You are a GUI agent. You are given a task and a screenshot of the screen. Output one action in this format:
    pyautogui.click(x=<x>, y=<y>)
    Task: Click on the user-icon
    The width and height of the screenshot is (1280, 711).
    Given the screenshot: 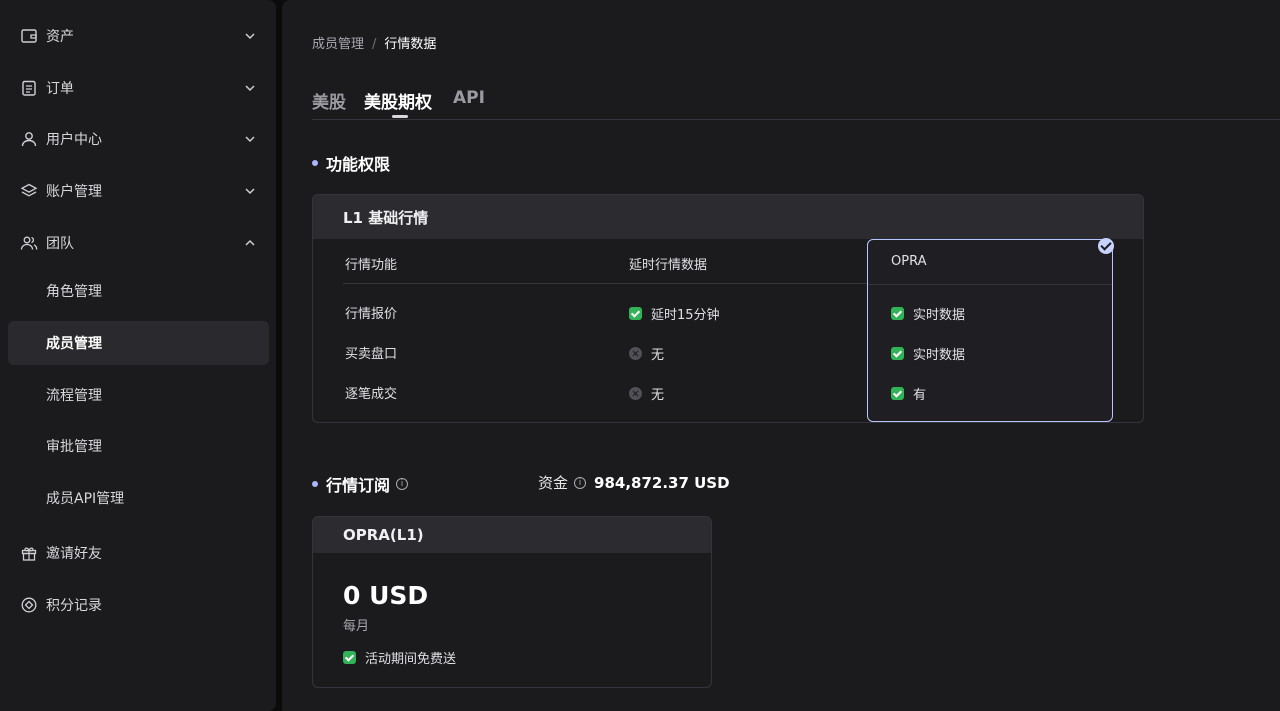 What is the action you would take?
    pyautogui.click(x=29, y=139)
    